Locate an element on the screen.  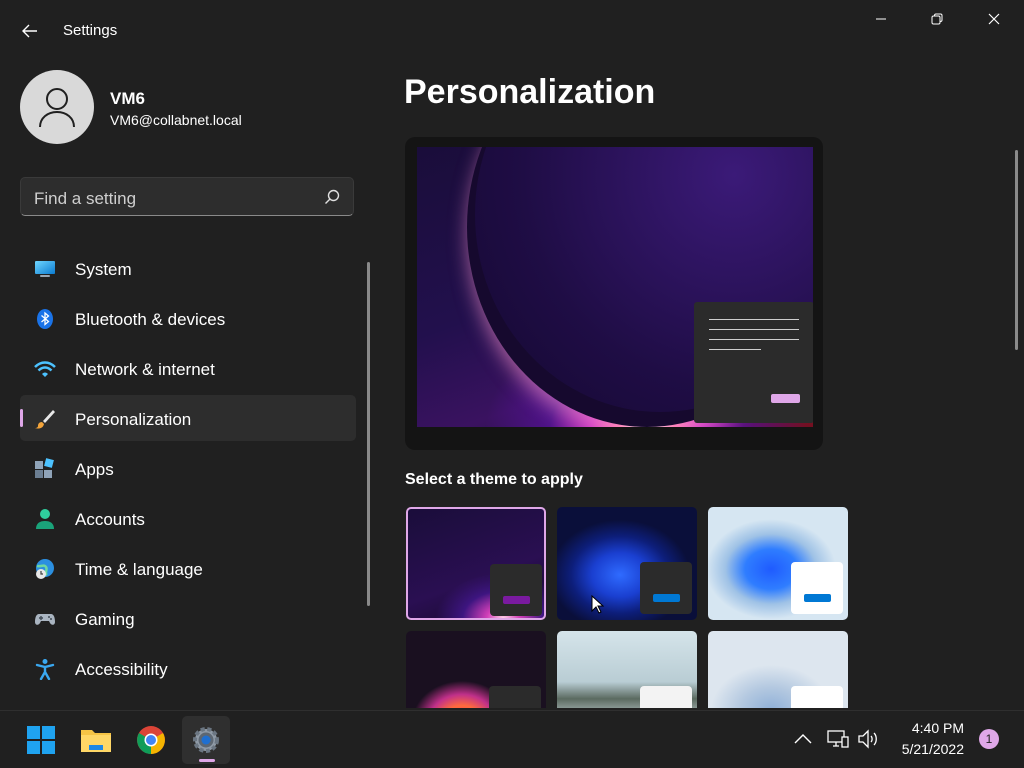
sidebar-item-label: Network & internet is located at coordinates (145, 369).